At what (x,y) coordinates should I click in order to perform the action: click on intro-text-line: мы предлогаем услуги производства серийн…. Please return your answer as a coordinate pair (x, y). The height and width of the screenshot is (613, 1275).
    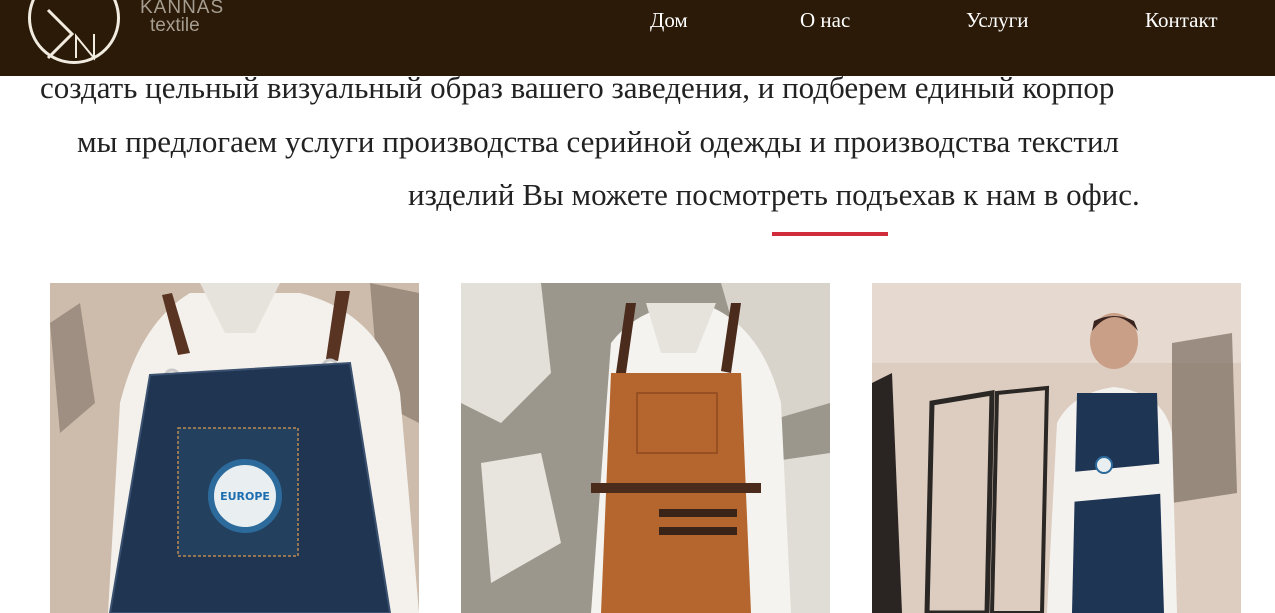
    Looking at the image, I should click on (598, 141).